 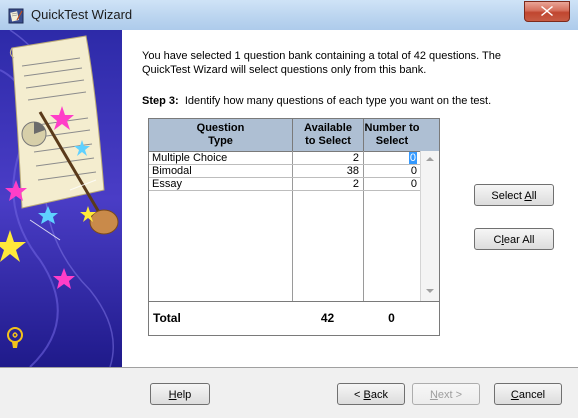 I want to click on select-all-button: Select All, so click(x=514, y=195).